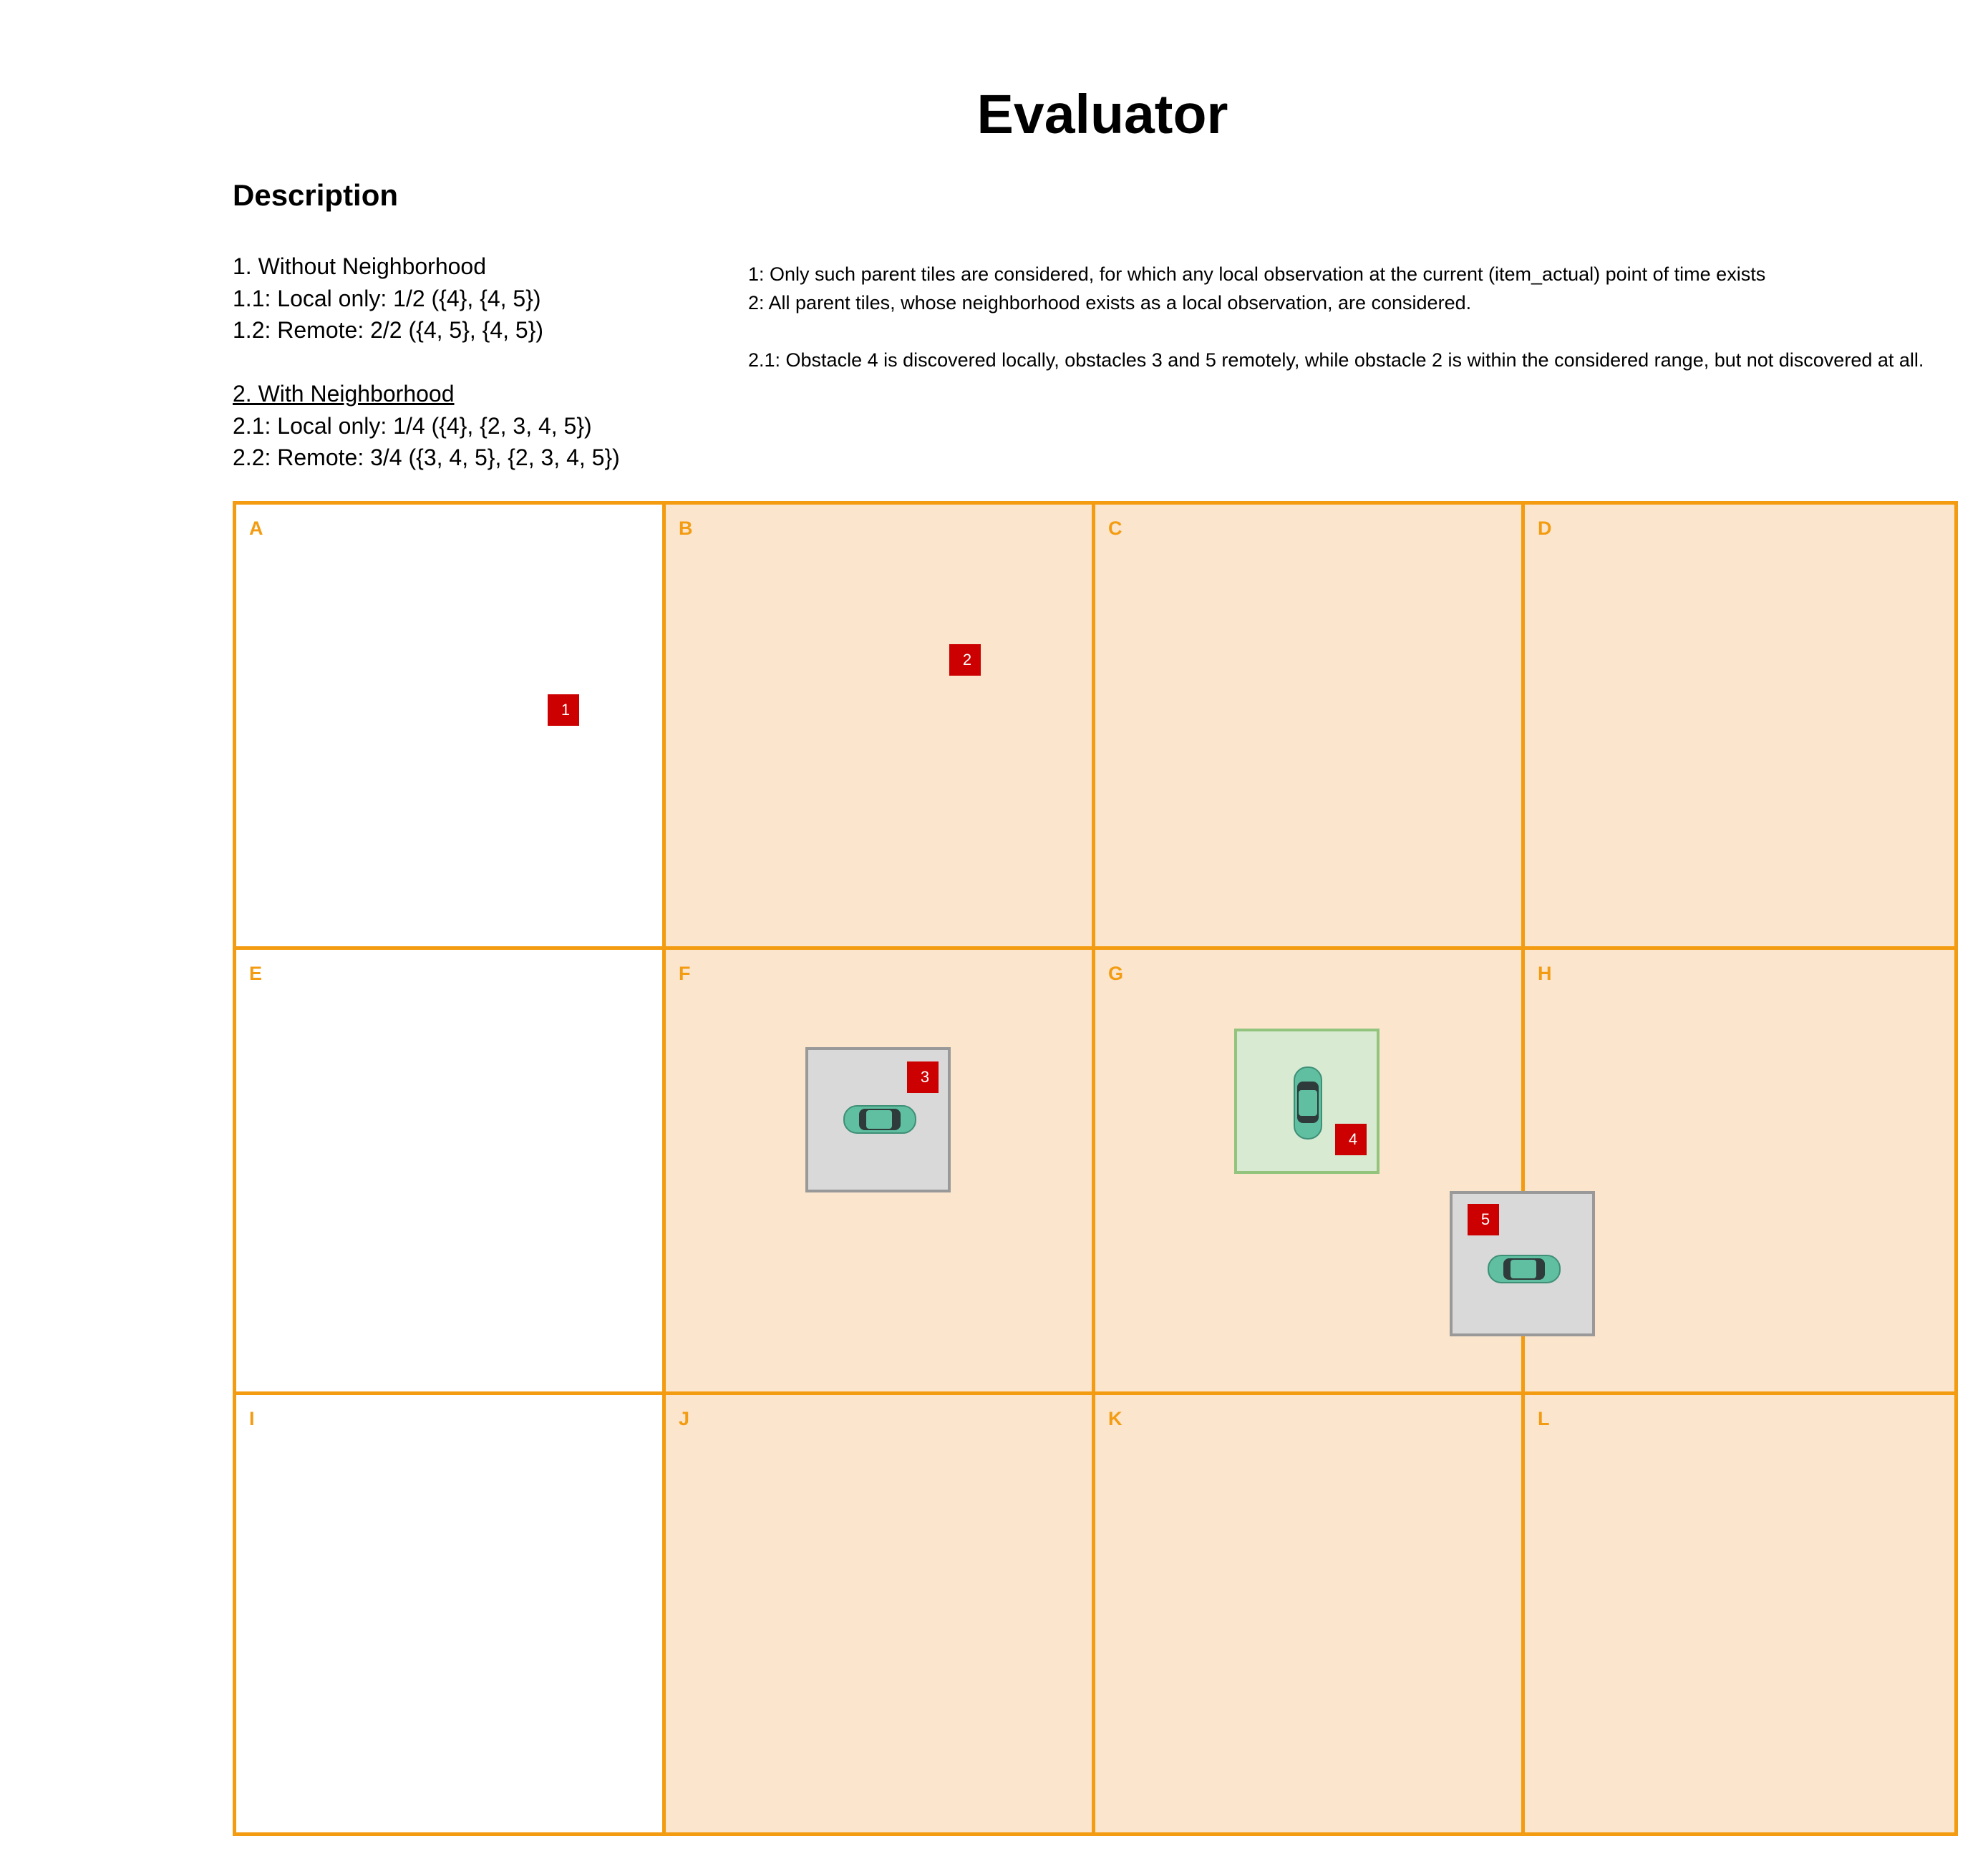  What do you see at coordinates (686, 528) in the screenshot?
I see `tile-label: B` at bounding box center [686, 528].